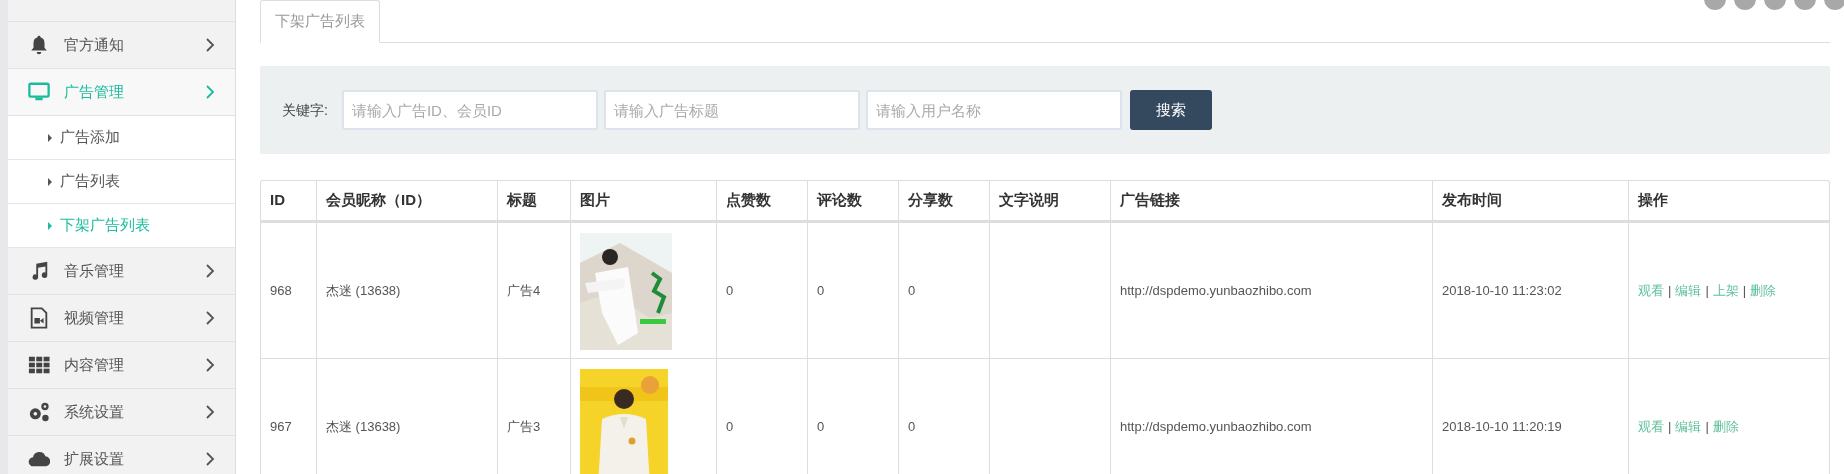 Image resolution: width=1844 pixels, height=474 pixels. I want to click on column-header: 分享数, so click(944, 200).